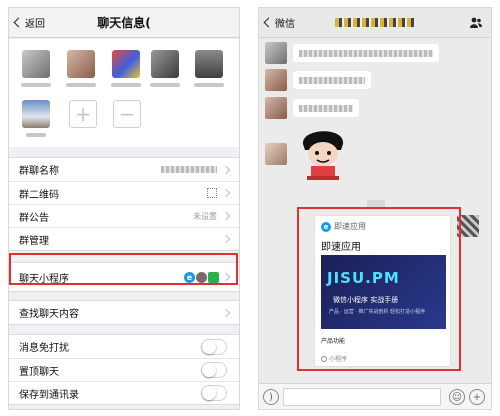 The image size is (500, 416). What do you see at coordinates (124, 346) in the screenshot?
I see `row-mute: 消息免打扰` at bounding box center [124, 346].